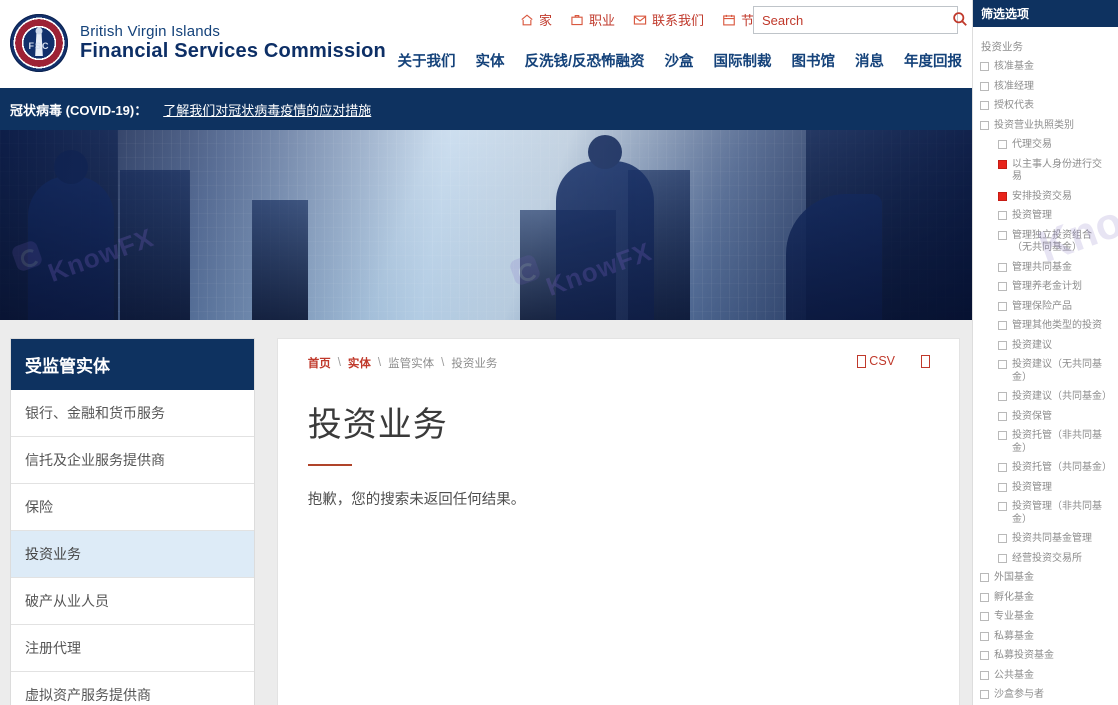 This screenshot has height=705, width=1118. Describe the element at coordinates (1045, 145) in the screenshot. I see `filter-option-4: 代理交易` at that location.